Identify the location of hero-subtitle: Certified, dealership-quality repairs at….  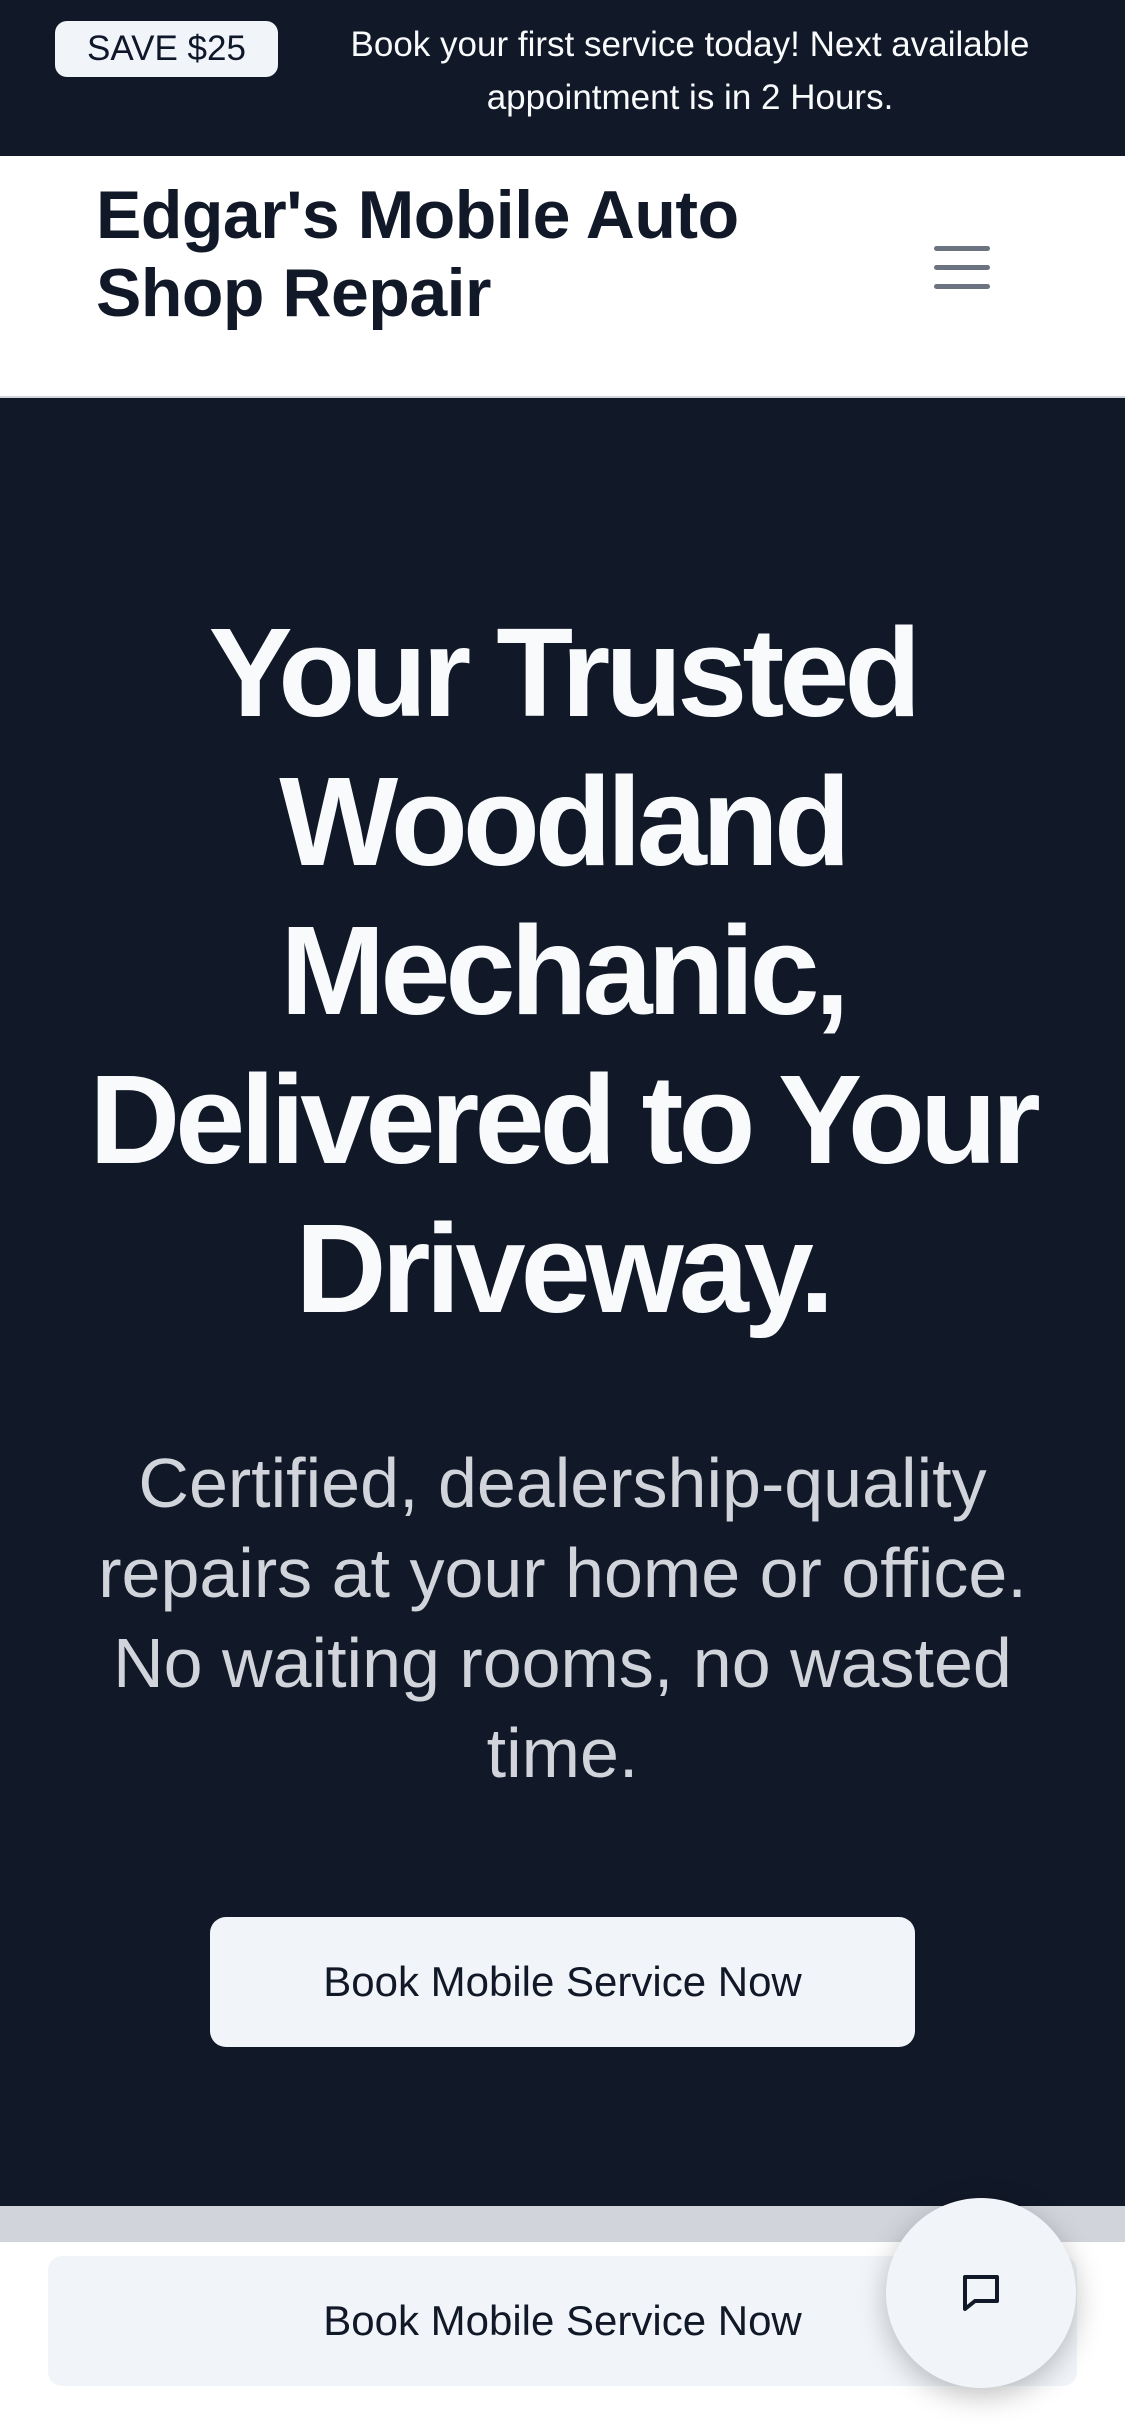
(562, 1618).